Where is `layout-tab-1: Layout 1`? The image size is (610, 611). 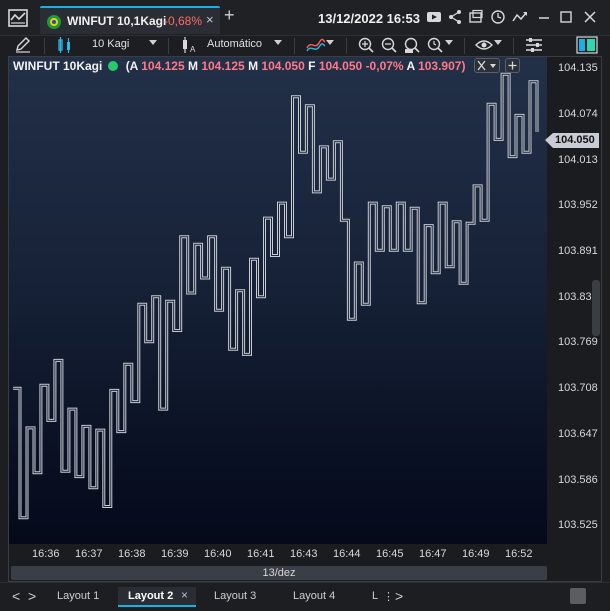
layout-tab-1: Layout 1 is located at coordinates (78, 597).